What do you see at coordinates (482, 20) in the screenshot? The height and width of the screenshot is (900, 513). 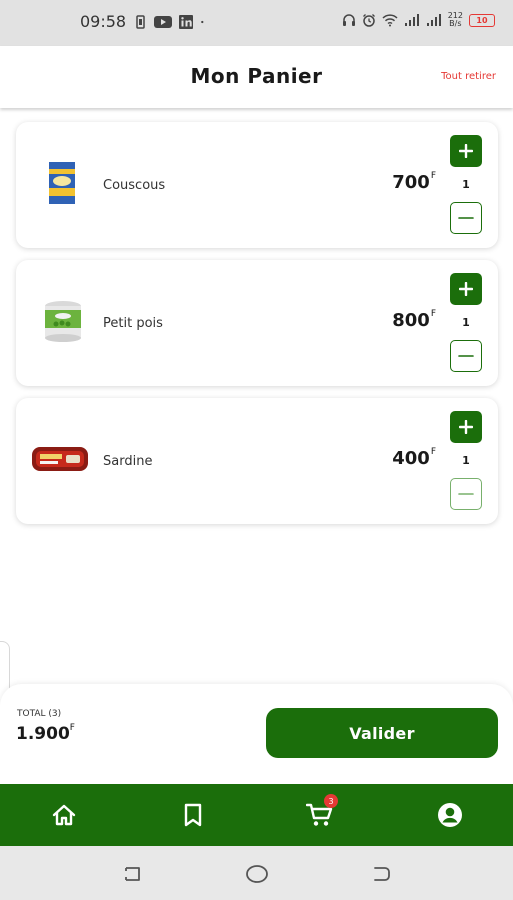 I see `battery-indicator: 10` at bounding box center [482, 20].